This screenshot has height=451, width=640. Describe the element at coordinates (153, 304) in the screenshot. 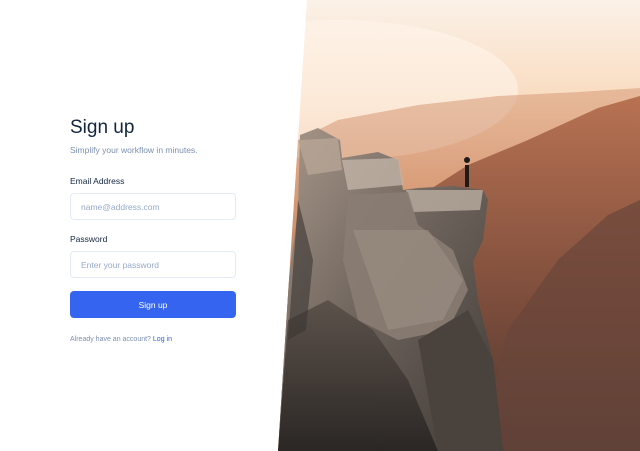

I see `sign-up-button: Sign up` at that location.